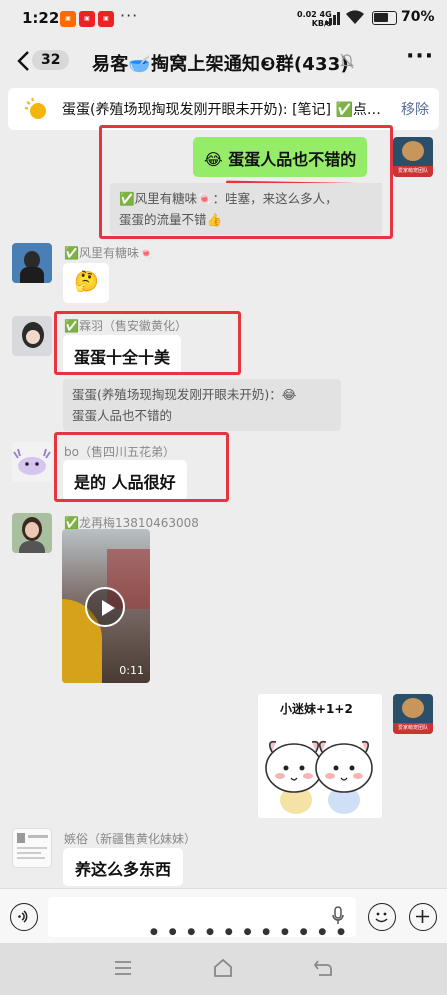  What do you see at coordinates (129, 15) in the screenshot?
I see `status-more-dots: ···` at bounding box center [129, 15].